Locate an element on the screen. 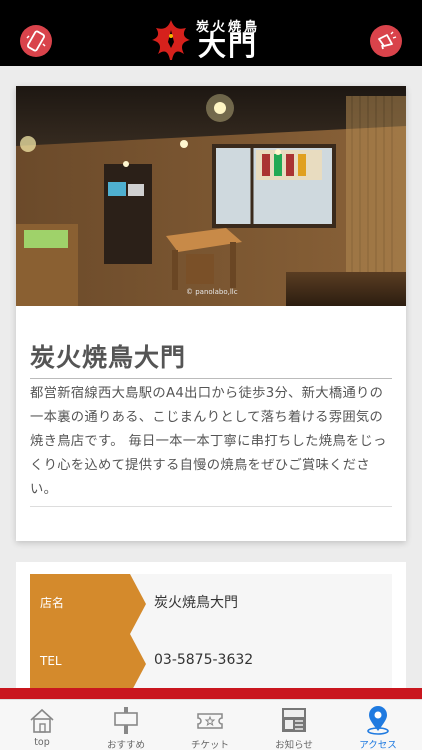 The image size is (422, 750). phoenix-logo-icon is located at coordinates (171, 40).